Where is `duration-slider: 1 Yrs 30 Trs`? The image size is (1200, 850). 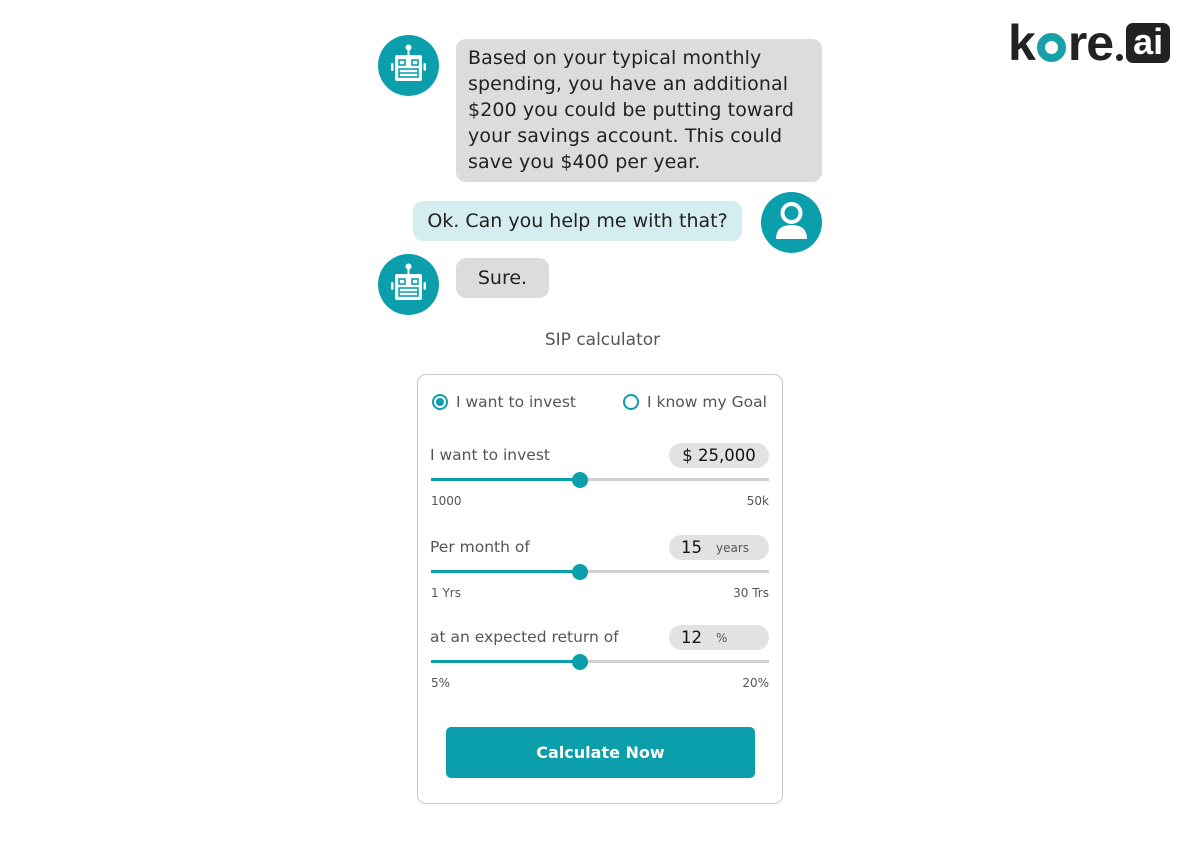
duration-slider: 1 Yrs 30 Trs is located at coordinates (600, 582).